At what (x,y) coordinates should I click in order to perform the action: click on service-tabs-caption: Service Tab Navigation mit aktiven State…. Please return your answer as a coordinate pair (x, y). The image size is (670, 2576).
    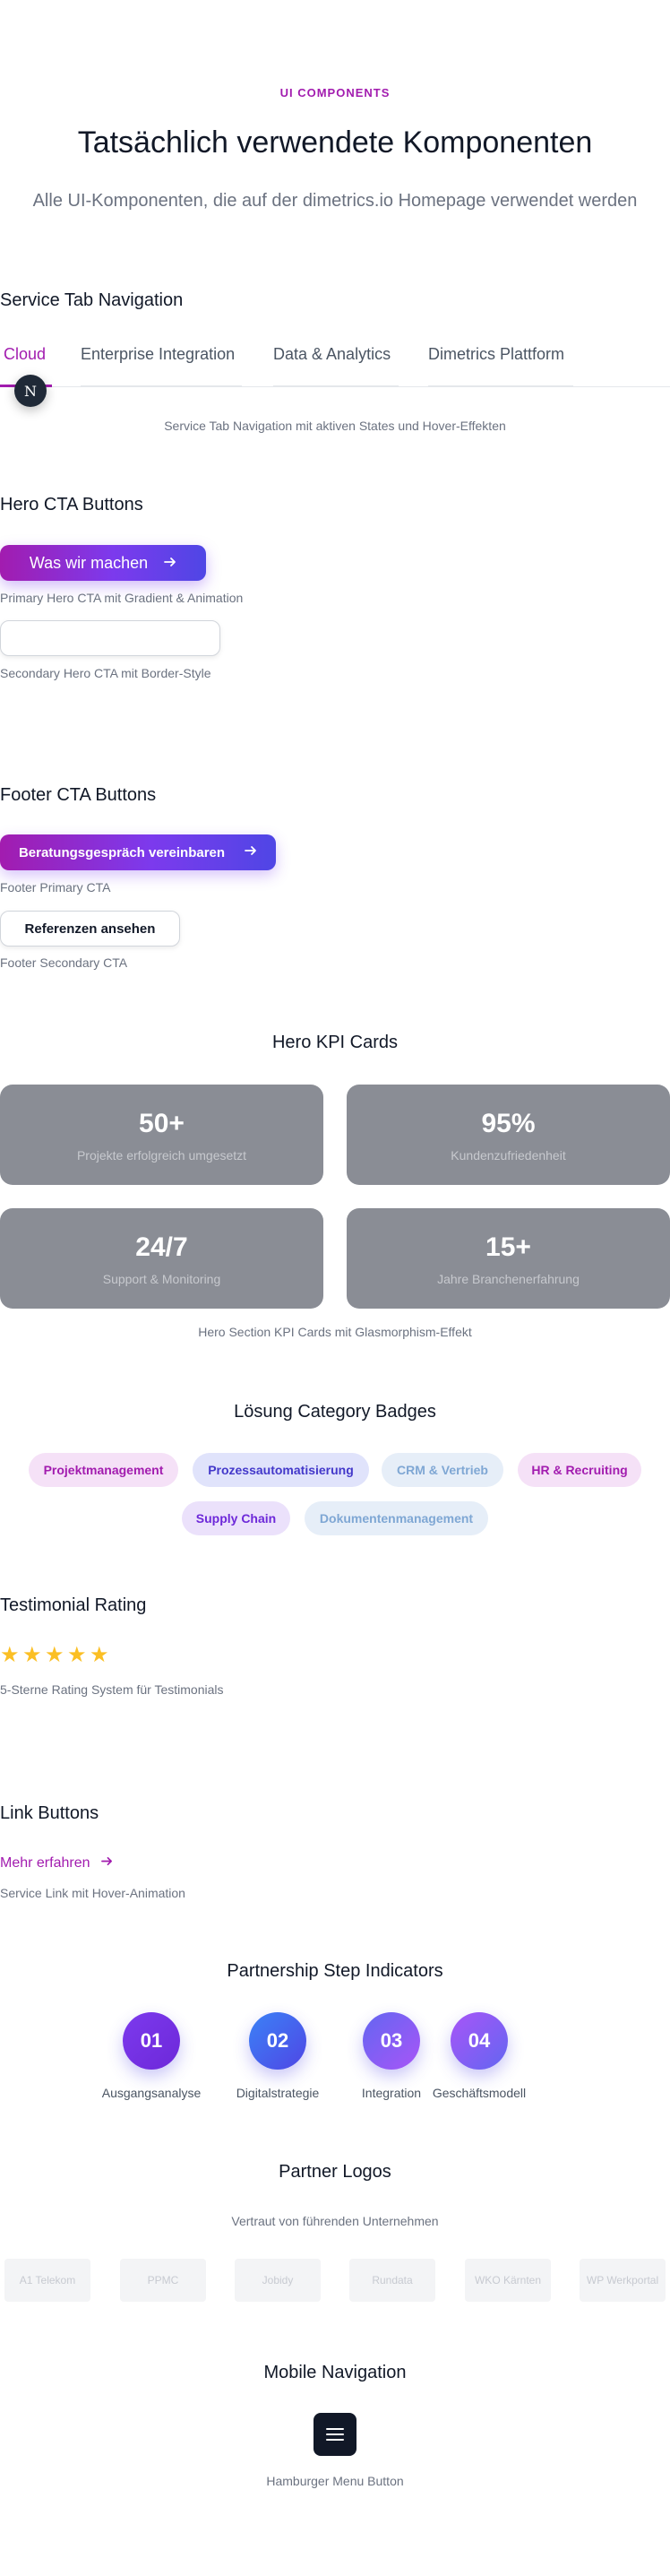
    Looking at the image, I should click on (335, 426).